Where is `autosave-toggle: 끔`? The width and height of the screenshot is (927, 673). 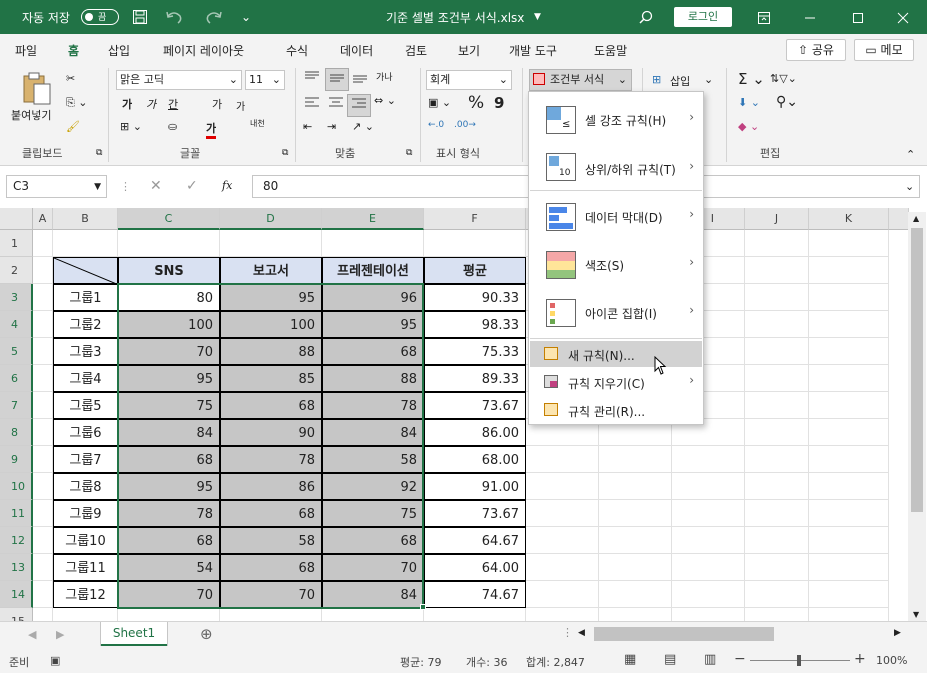
autosave-toggle: 끔 is located at coordinates (100, 17).